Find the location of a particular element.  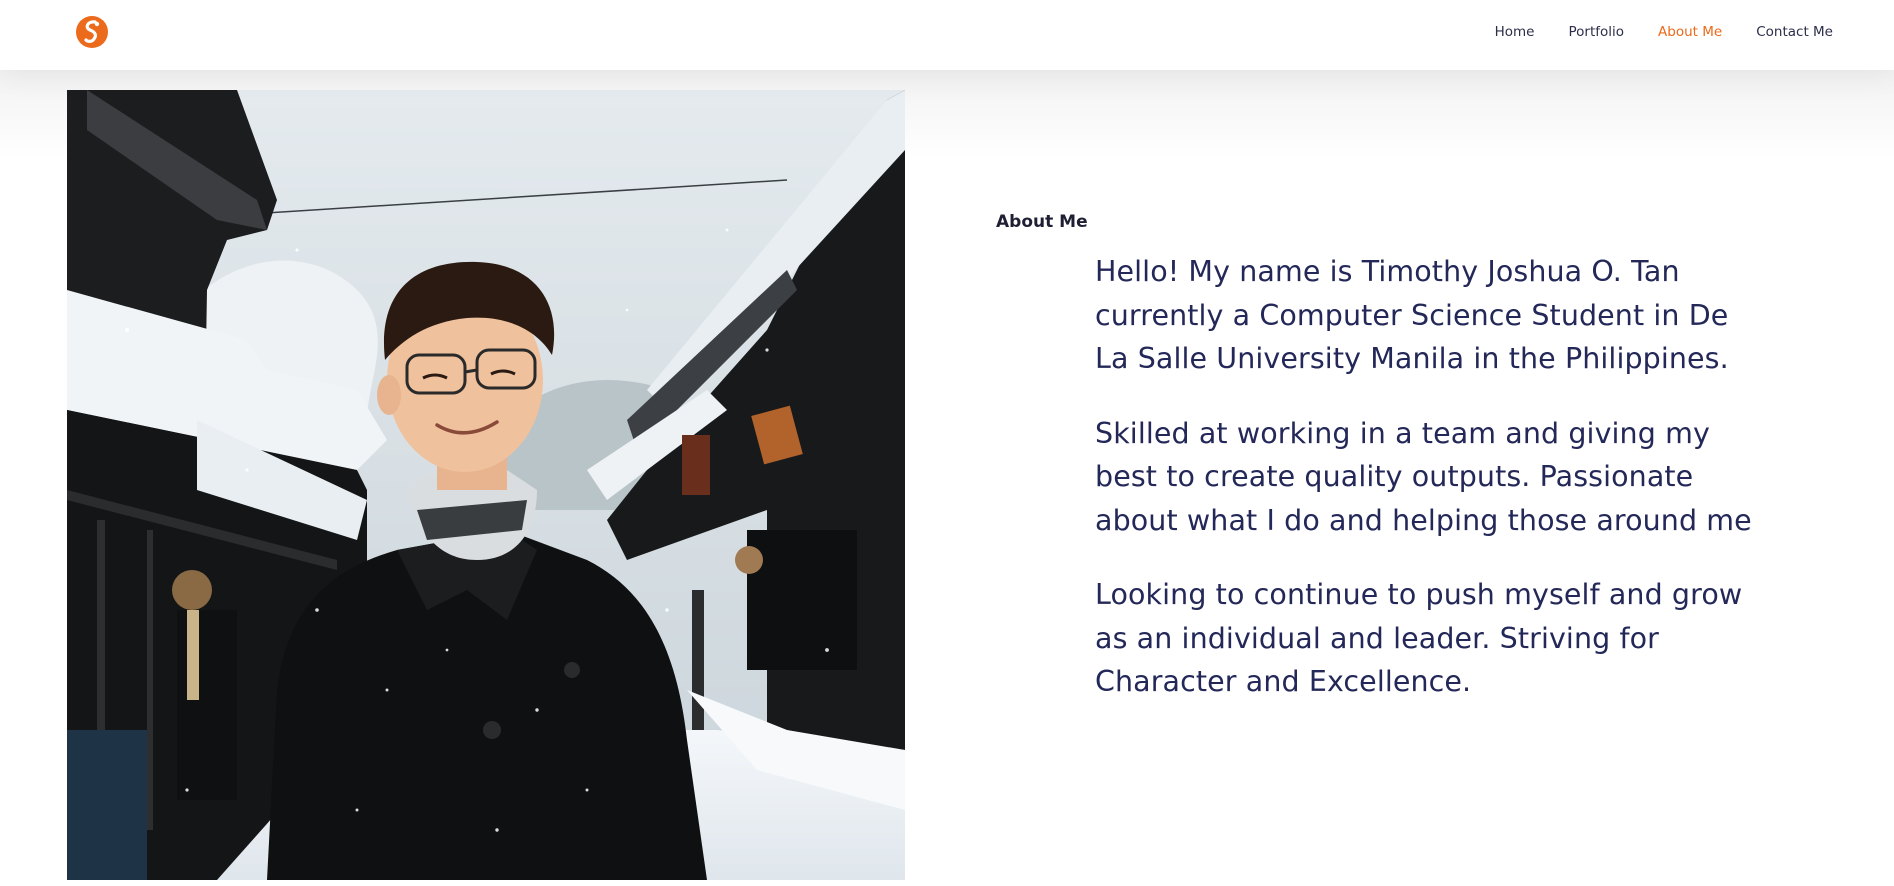

nav-portfolio: Portfolio is located at coordinates (1597, 32).